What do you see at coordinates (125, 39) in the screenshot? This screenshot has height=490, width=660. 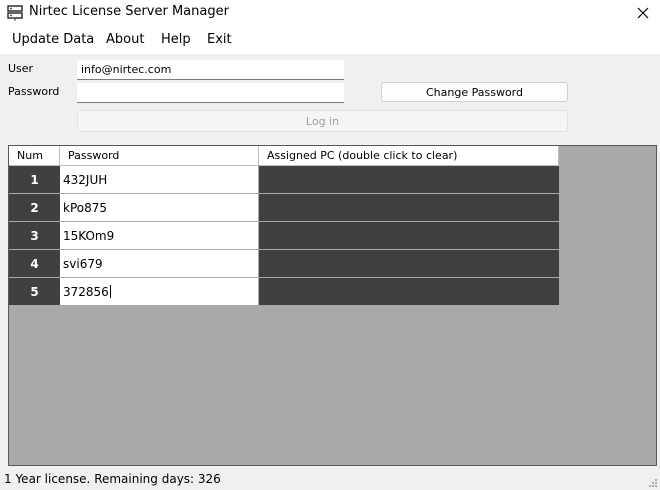 I see `menu-about: About` at bounding box center [125, 39].